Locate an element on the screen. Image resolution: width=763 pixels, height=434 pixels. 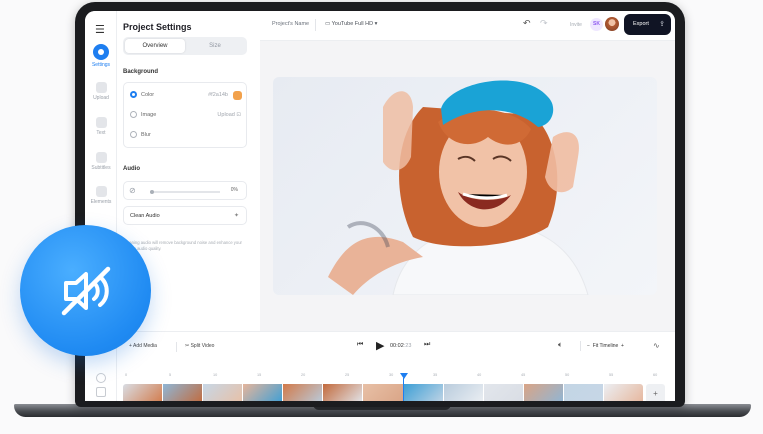
redo-icon: ↷ is located at coordinates (544, 23).